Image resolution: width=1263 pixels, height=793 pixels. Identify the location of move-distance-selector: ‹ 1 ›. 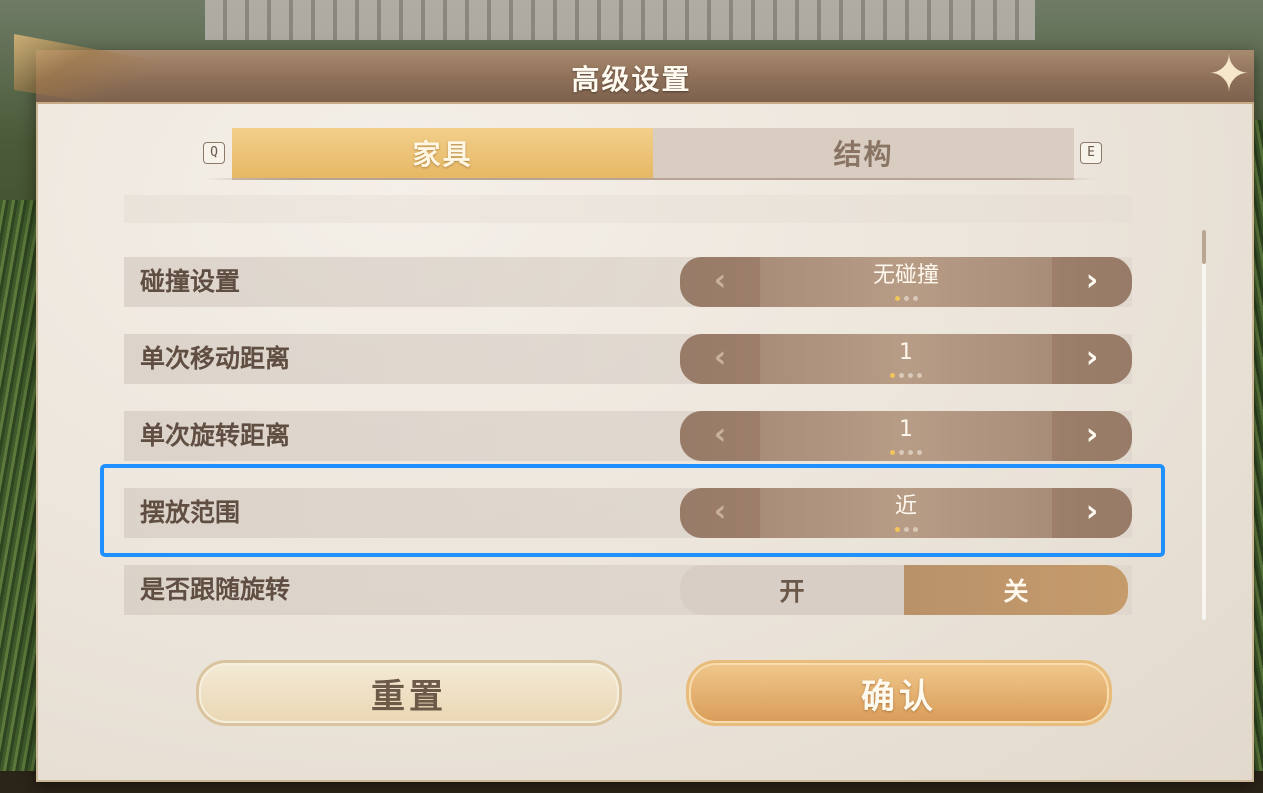
(906, 359).